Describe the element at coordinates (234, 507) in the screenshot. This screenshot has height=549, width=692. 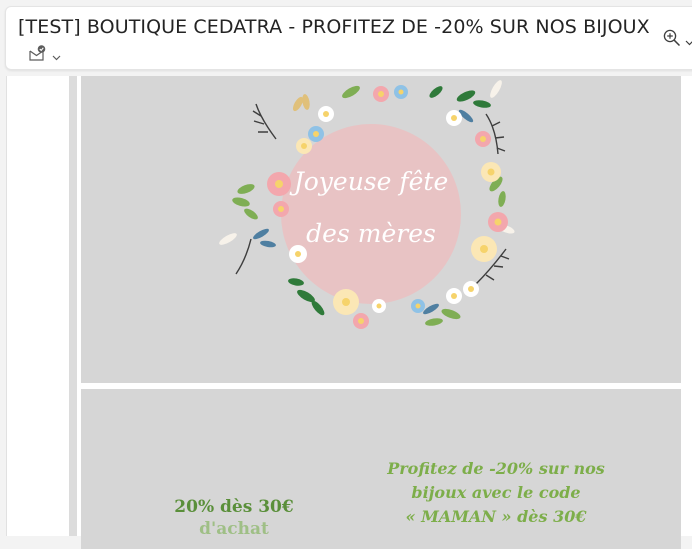
I see `promo-left-line-1: 20% dès 30€` at that location.